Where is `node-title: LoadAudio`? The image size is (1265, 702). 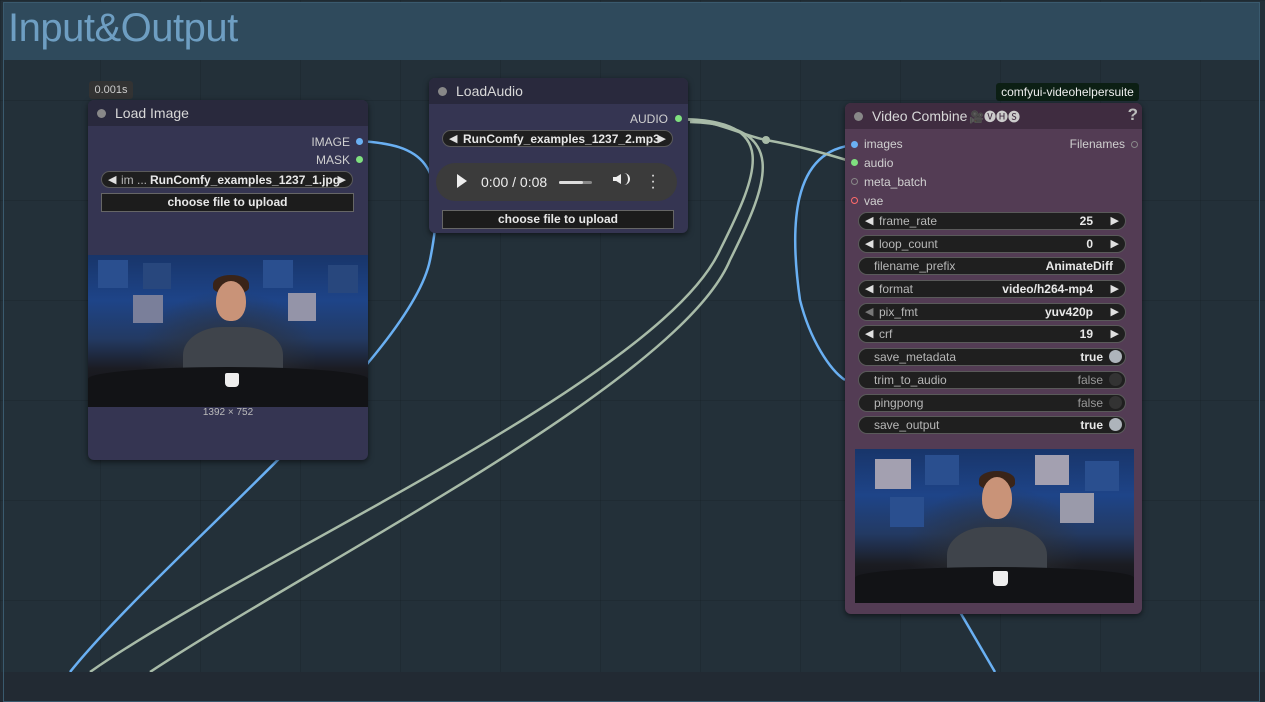
node-title: LoadAudio is located at coordinates (489, 91).